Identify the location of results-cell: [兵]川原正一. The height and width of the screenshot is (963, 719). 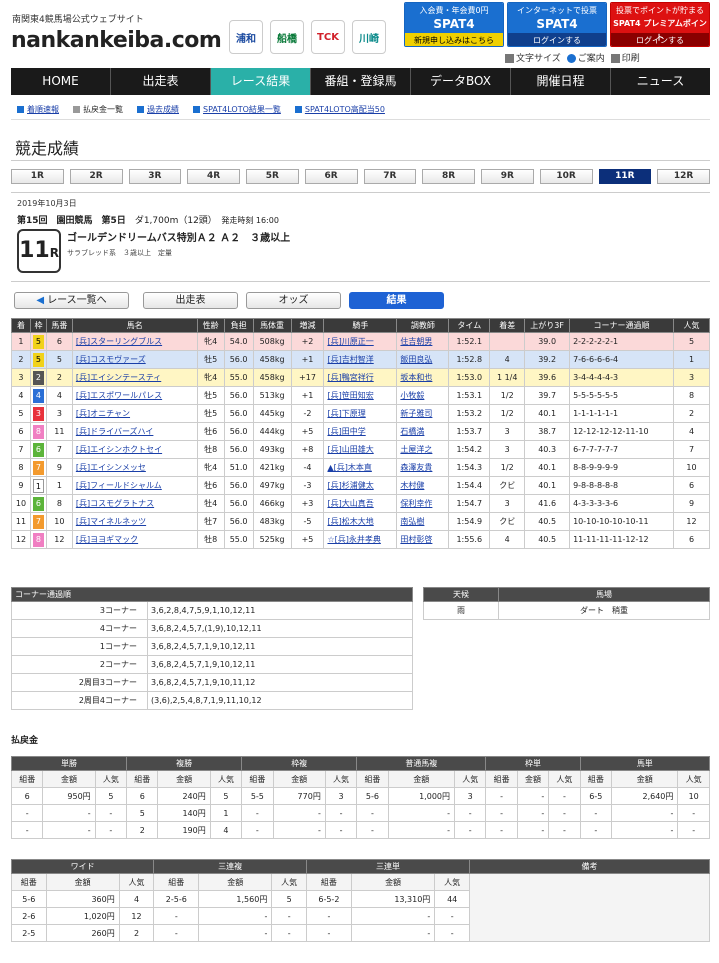
(360, 341).